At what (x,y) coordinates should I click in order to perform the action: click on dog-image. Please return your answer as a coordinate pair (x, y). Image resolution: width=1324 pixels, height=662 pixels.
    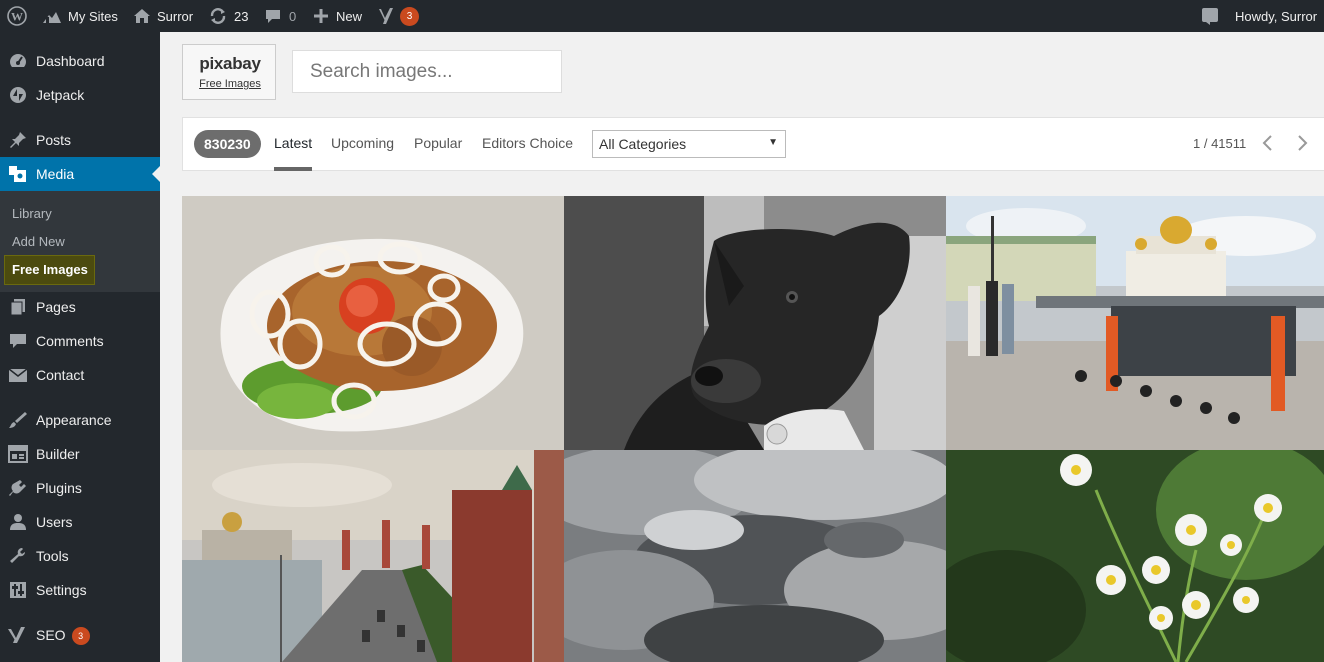
    Looking at the image, I should click on (755, 323).